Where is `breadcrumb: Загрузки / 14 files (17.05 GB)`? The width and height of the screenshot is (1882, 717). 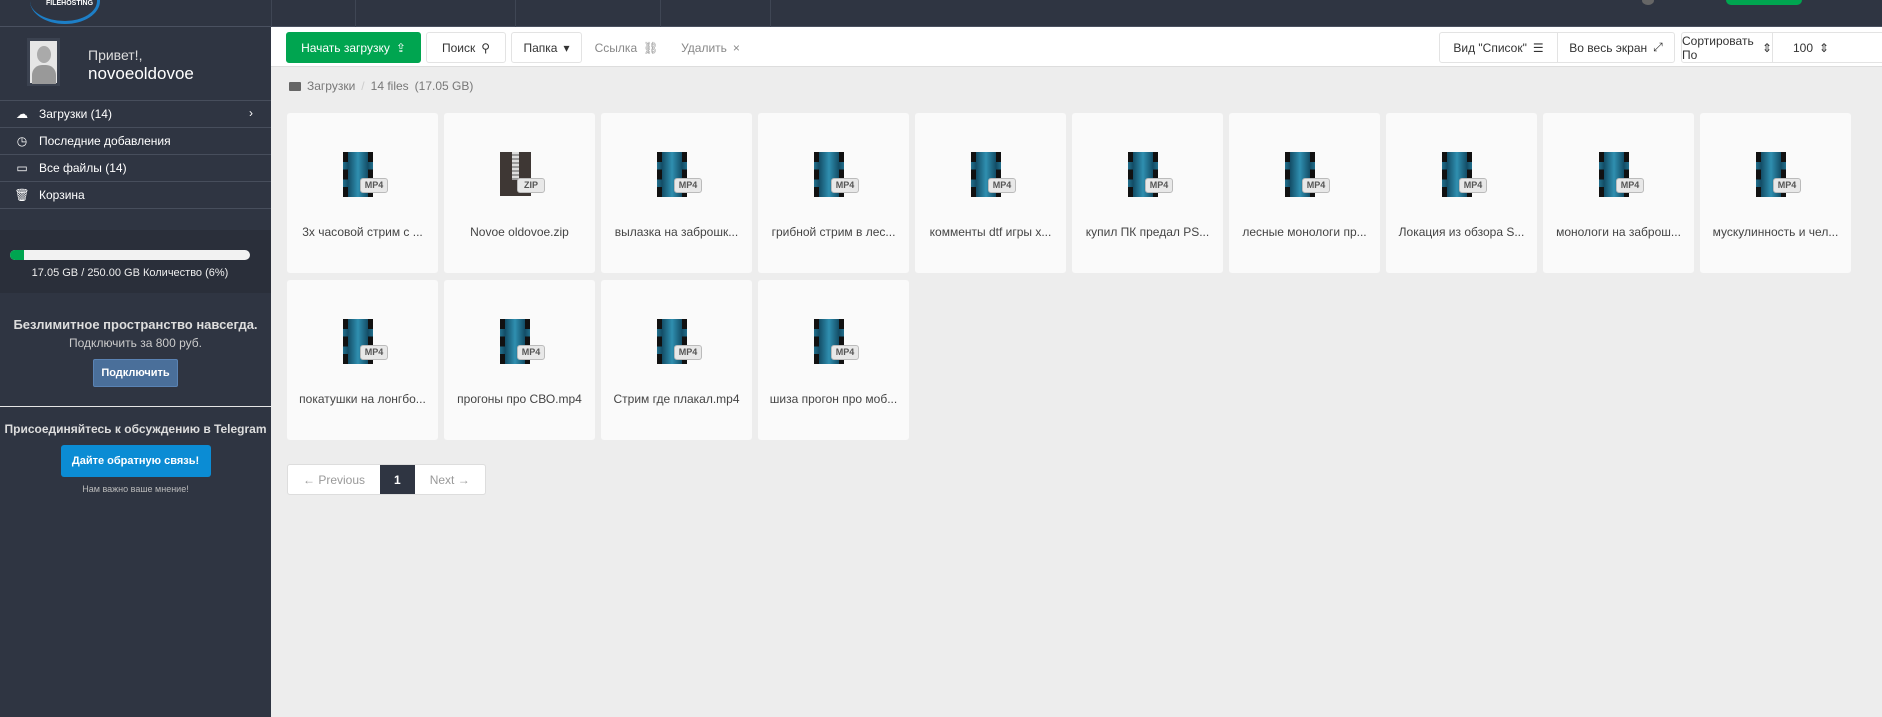
breadcrumb: Загрузки / 14 files (17.05 GB) is located at coordinates (381, 86).